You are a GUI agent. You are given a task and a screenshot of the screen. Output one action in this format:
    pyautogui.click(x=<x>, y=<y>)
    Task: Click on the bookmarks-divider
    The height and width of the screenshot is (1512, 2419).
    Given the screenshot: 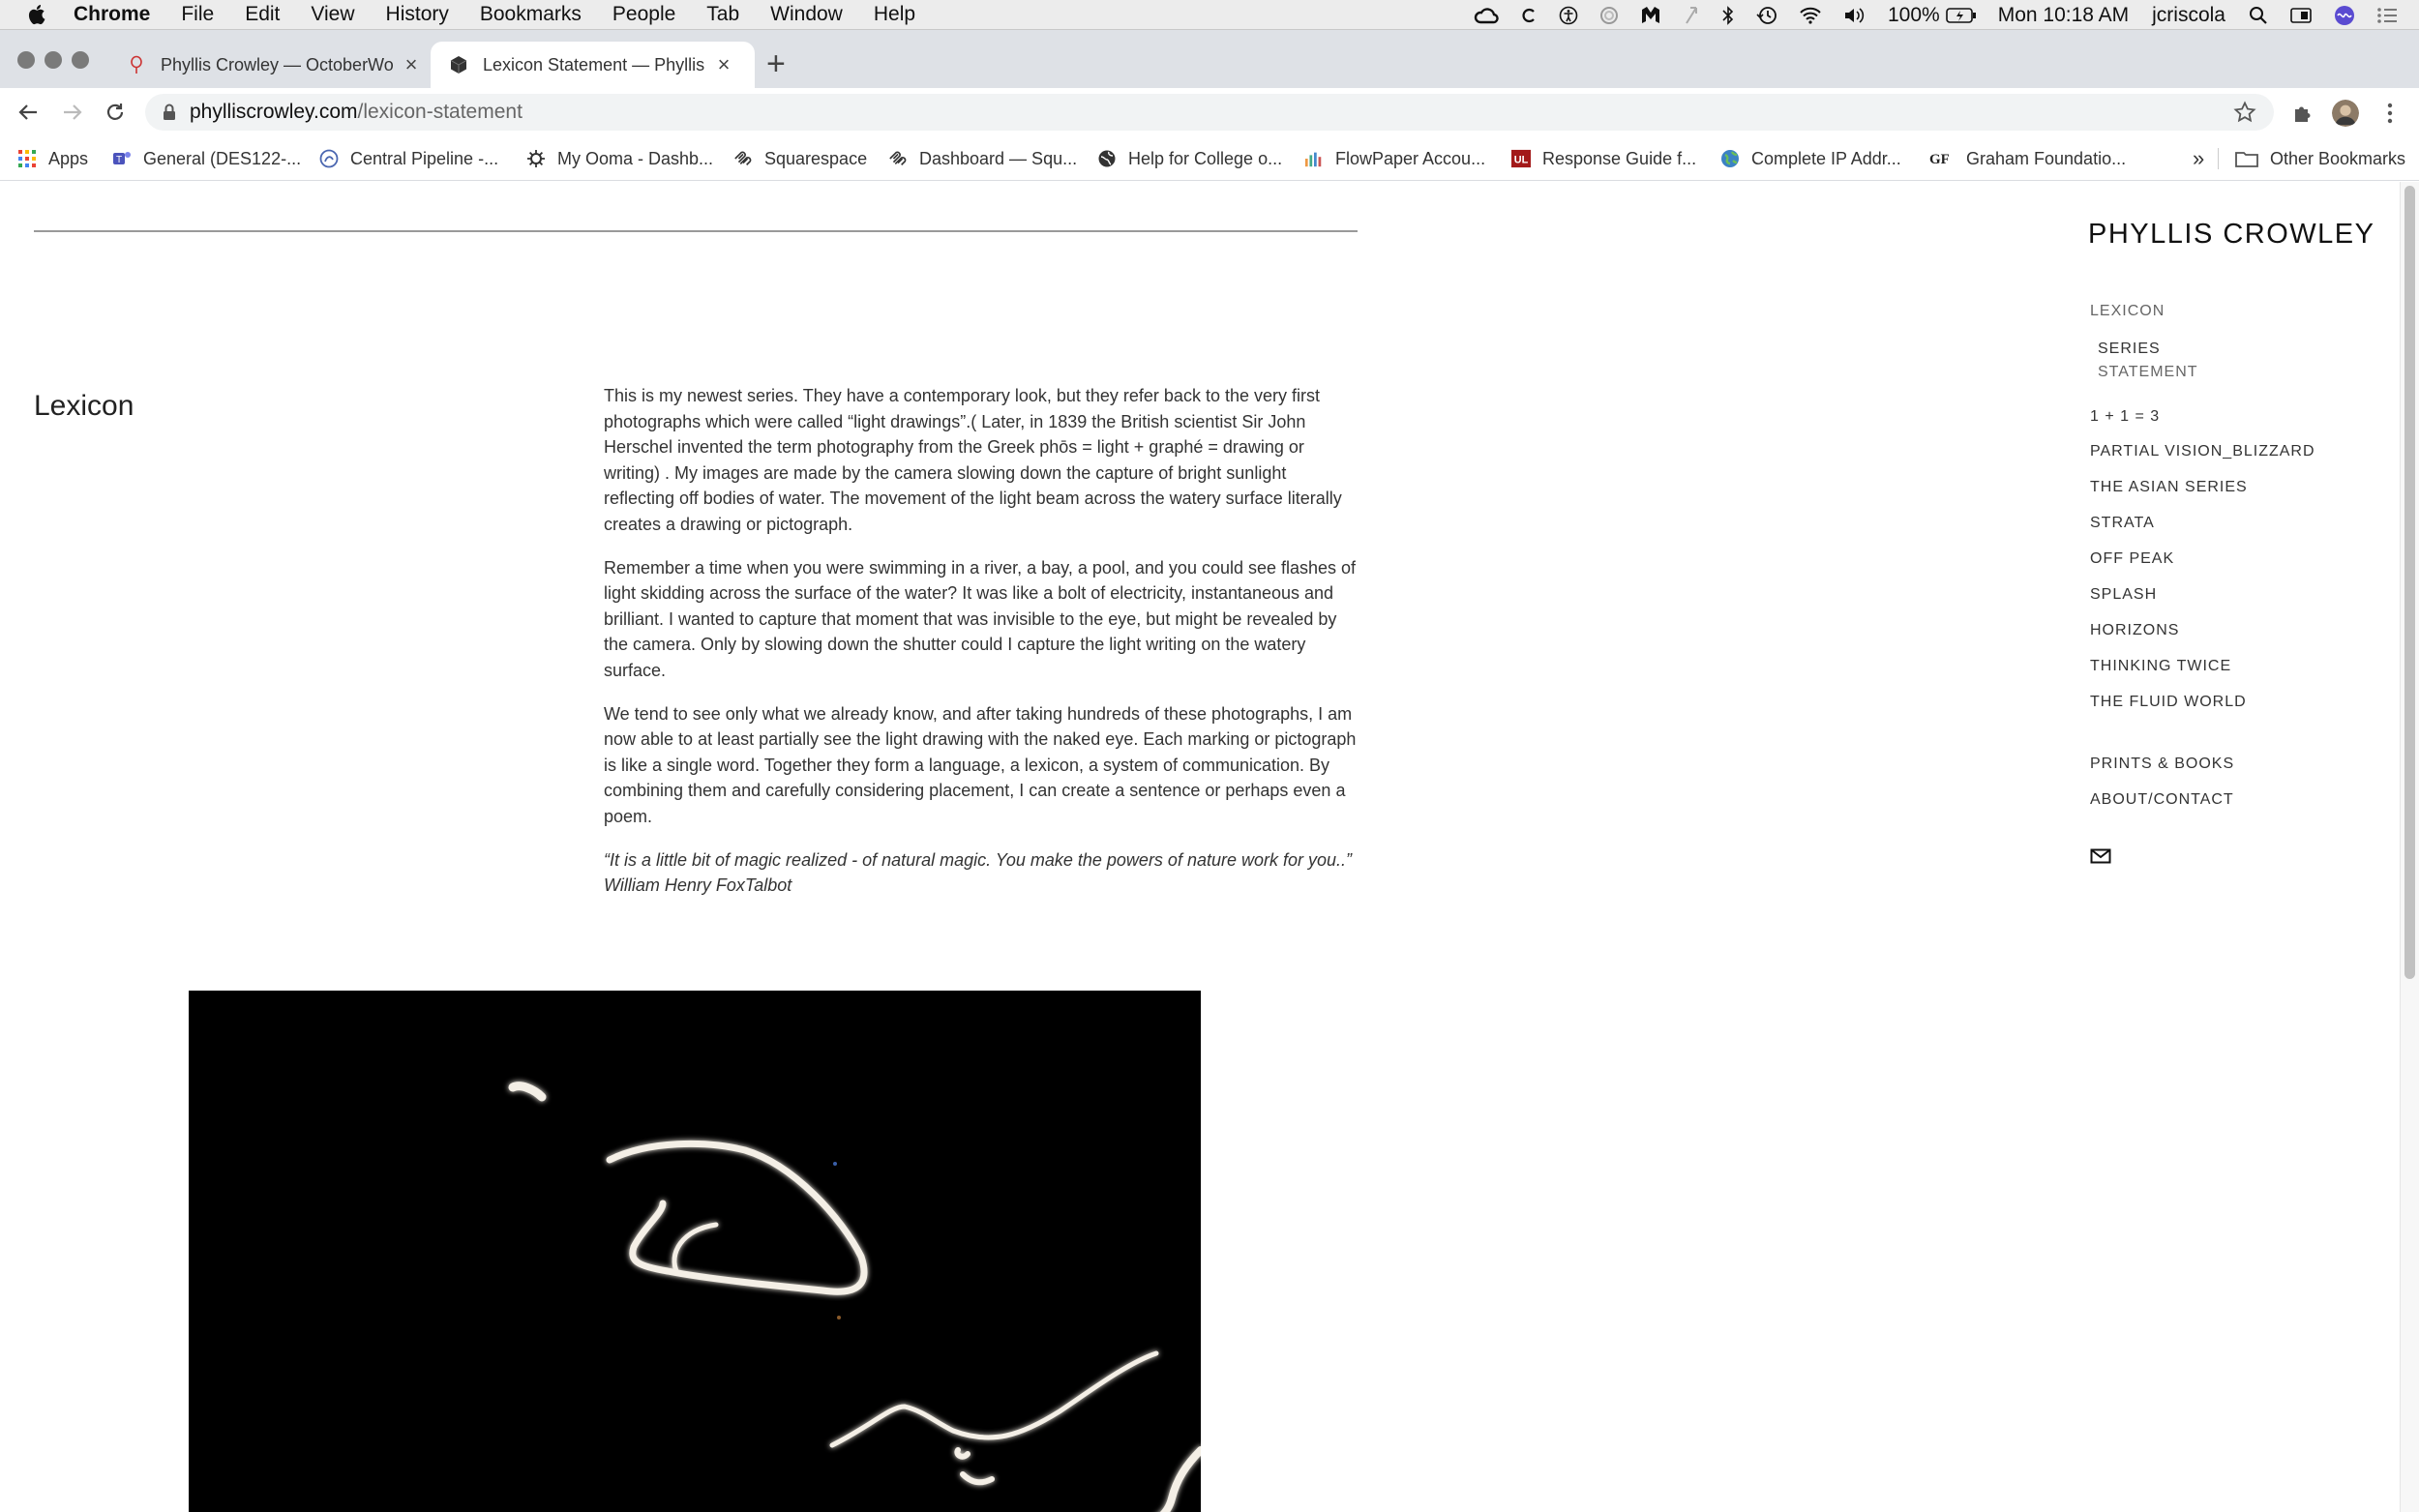 What is the action you would take?
    pyautogui.click(x=2218, y=159)
    